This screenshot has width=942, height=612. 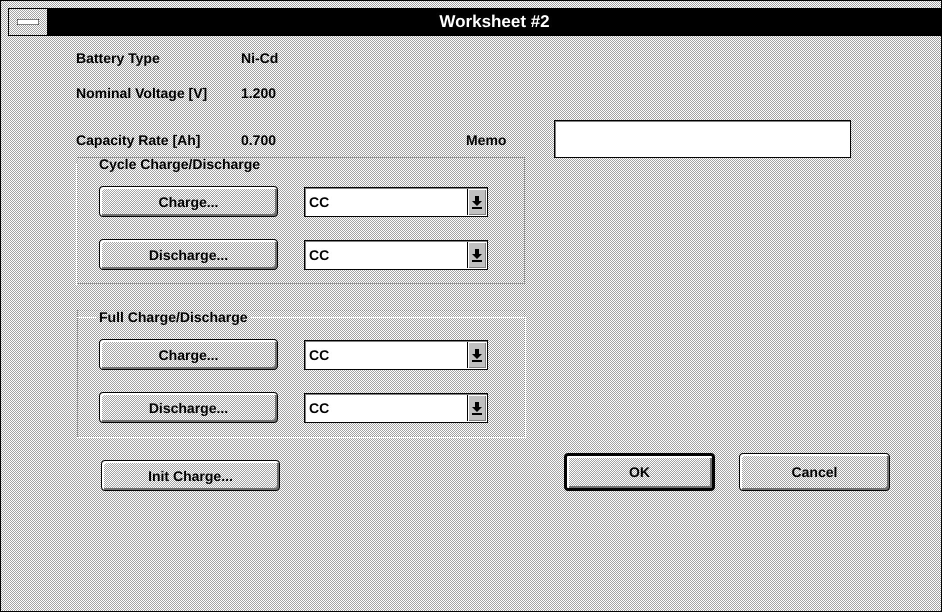 I want to click on system-menu-button, so click(x=28, y=22).